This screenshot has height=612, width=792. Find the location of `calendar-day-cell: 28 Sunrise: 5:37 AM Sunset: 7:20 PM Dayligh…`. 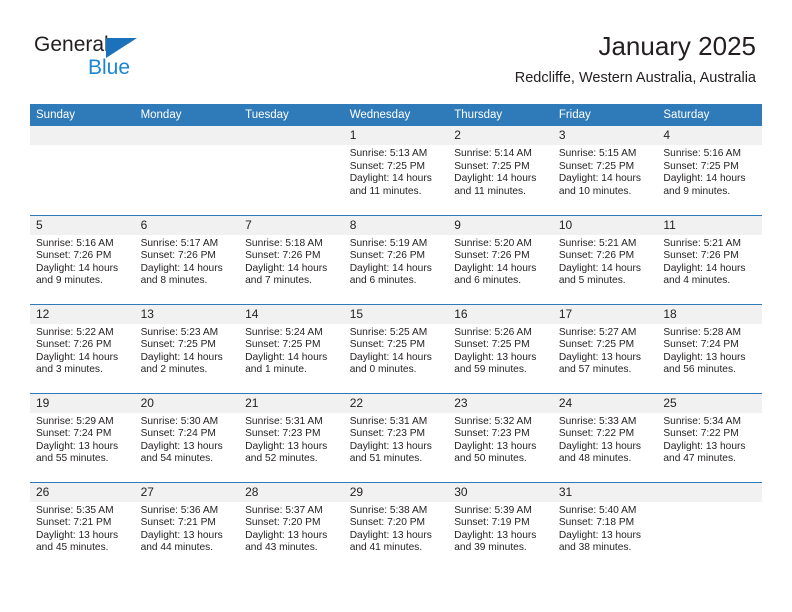

calendar-day-cell: 28 Sunrise: 5:37 AM Sunset: 7:20 PM Dayligh… is located at coordinates (291, 526).